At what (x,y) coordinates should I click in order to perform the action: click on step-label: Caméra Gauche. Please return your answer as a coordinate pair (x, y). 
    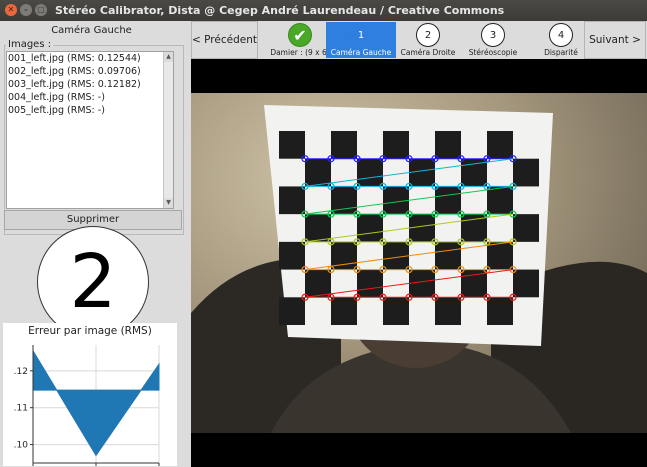
    Looking at the image, I should click on (361, 52).